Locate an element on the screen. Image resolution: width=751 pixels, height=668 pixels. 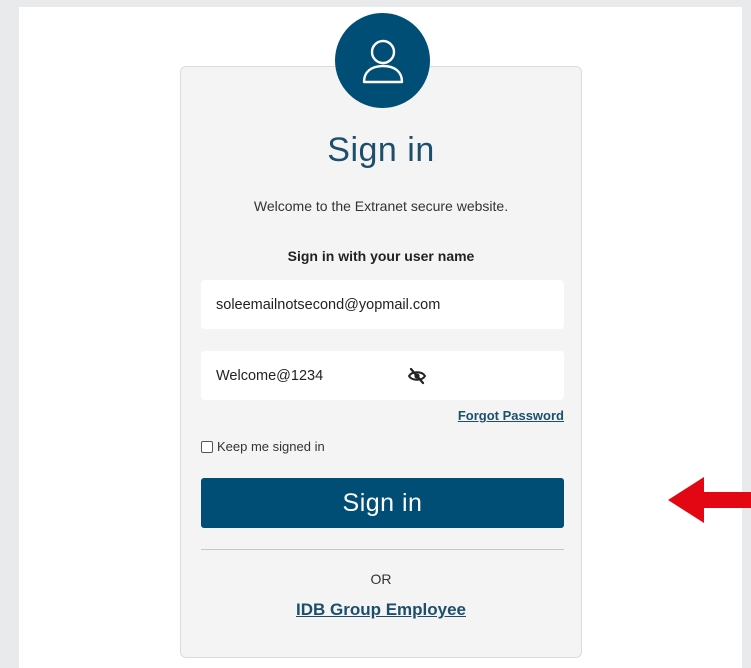
idb-employee-link: IDB Group Employee is located at coordinates (381, 610).